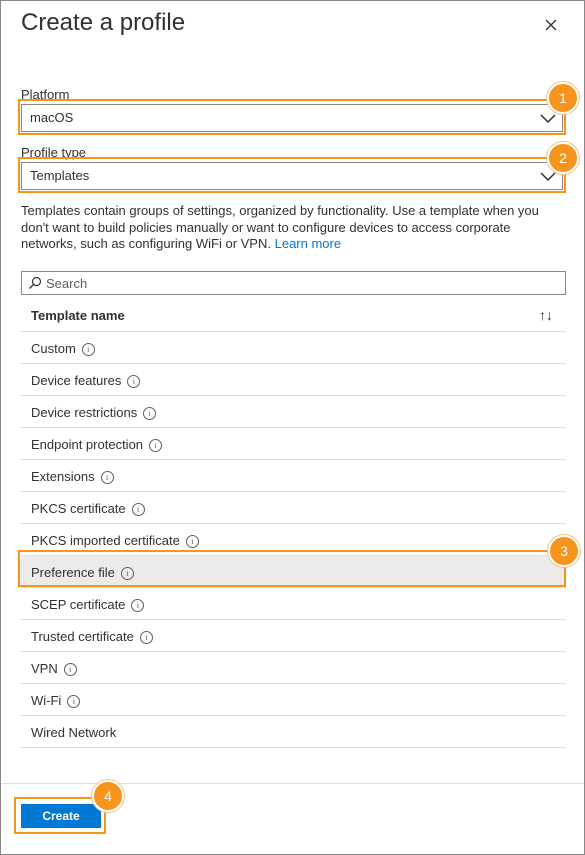 The width and height of the screenshot is (585, 855). I want to click on table-row: Extensions i, so click(293, 476).